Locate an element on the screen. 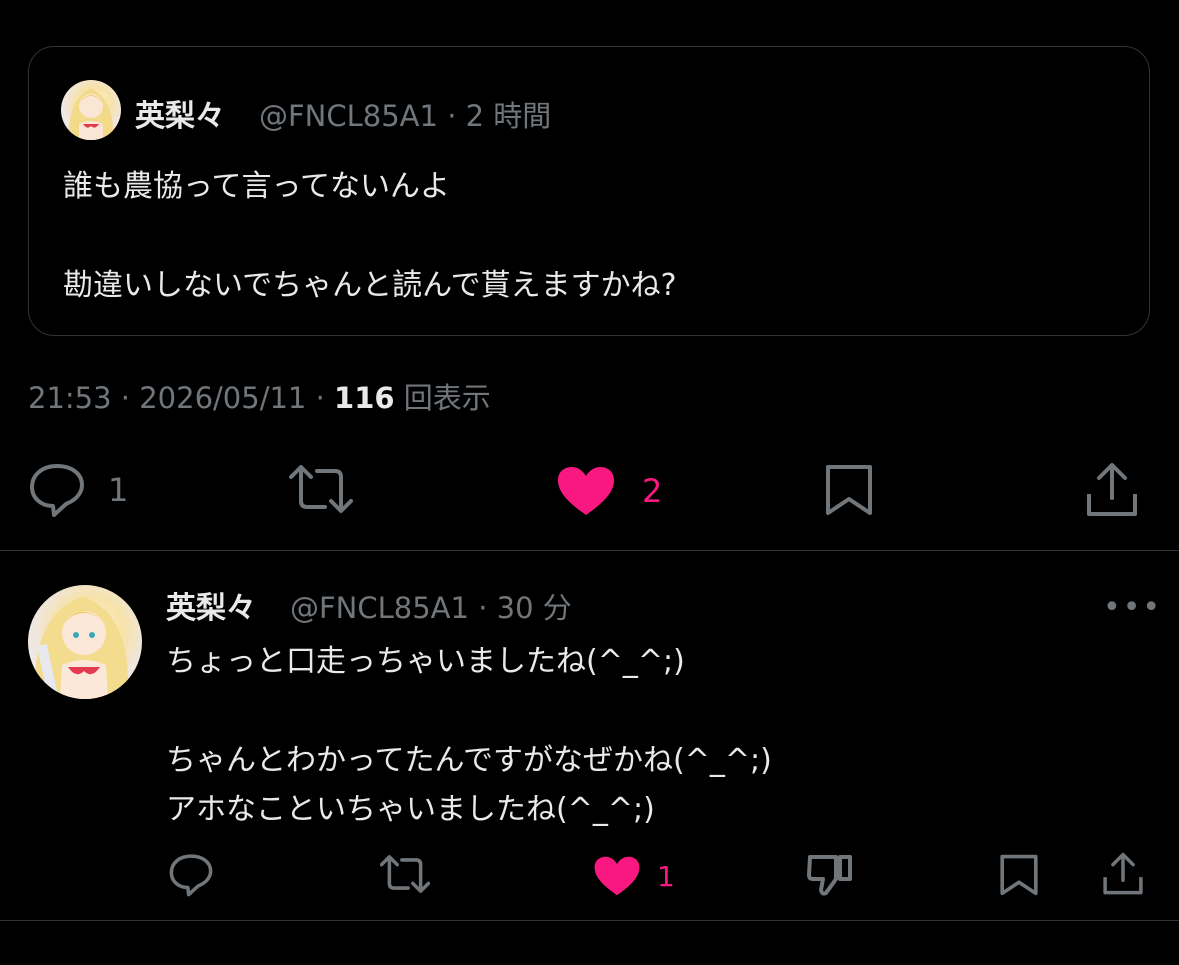  downvote-button is located at coordinates (830, 875).